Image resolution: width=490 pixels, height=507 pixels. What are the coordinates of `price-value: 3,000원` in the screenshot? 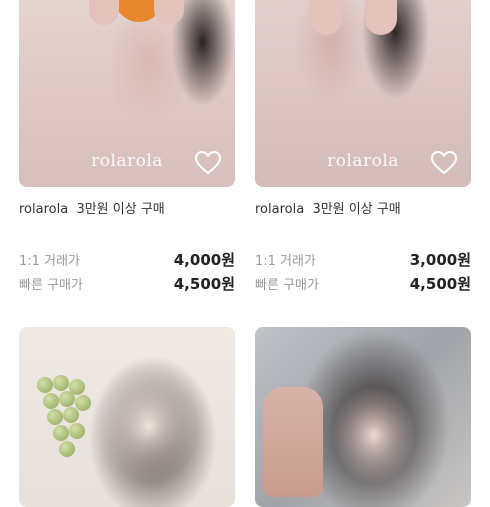 It's located at (440, 259).